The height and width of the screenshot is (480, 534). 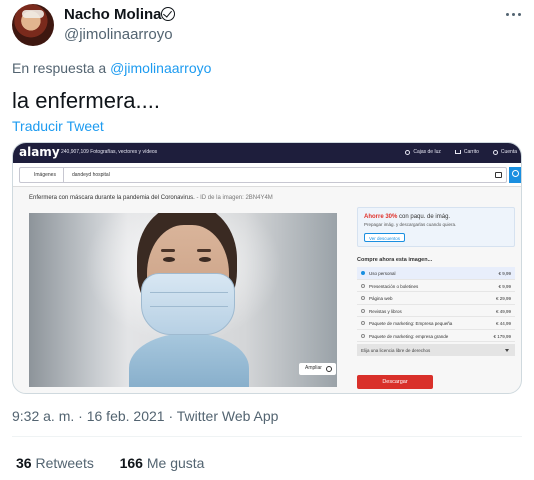 What do you see at coordinates (515, 175) in the screenshot?
I see `search-icon` at bounding box center [515, 175].